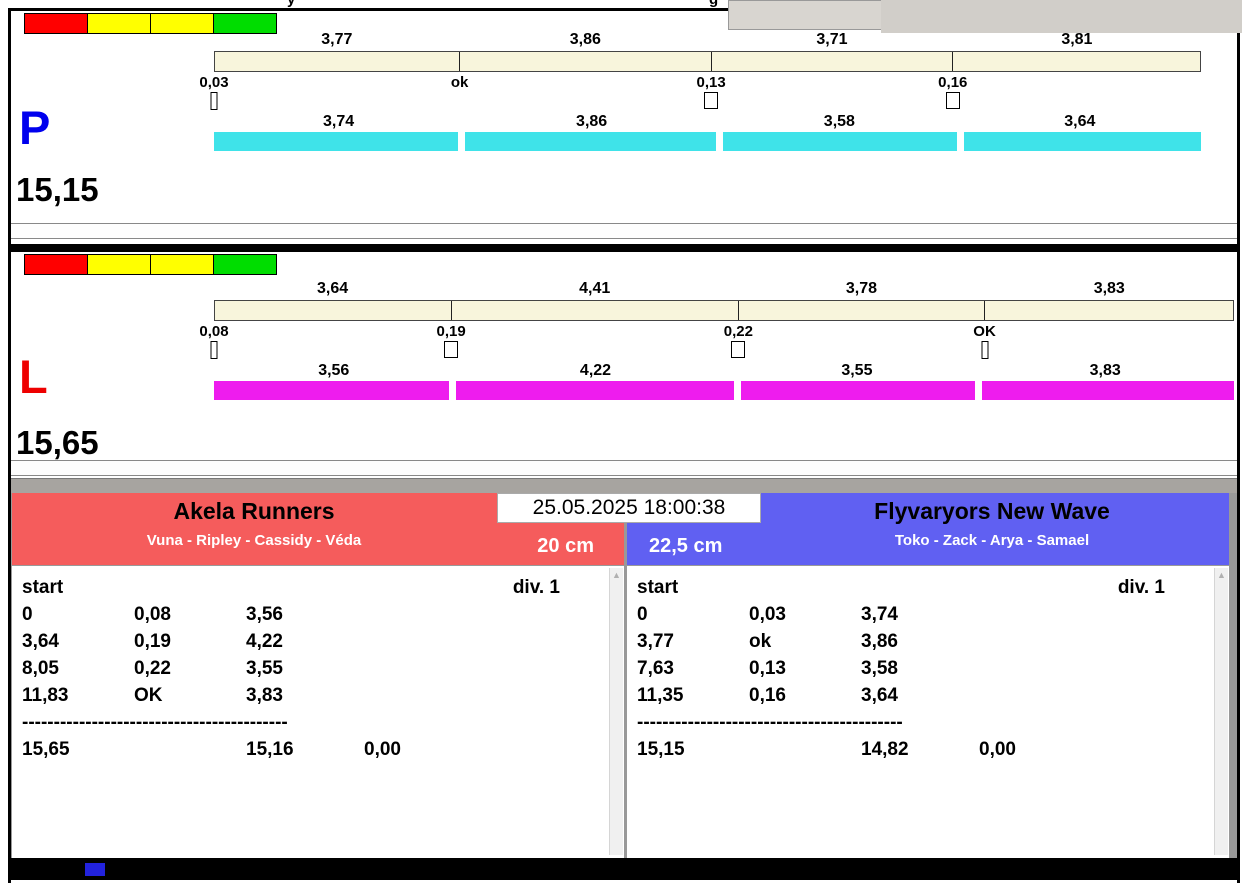 The height and width of the screenshot is (883, 1242). Describe the element at coordinates (624, 869) in the screenshot. I see `bottom-black-bar` at that location.